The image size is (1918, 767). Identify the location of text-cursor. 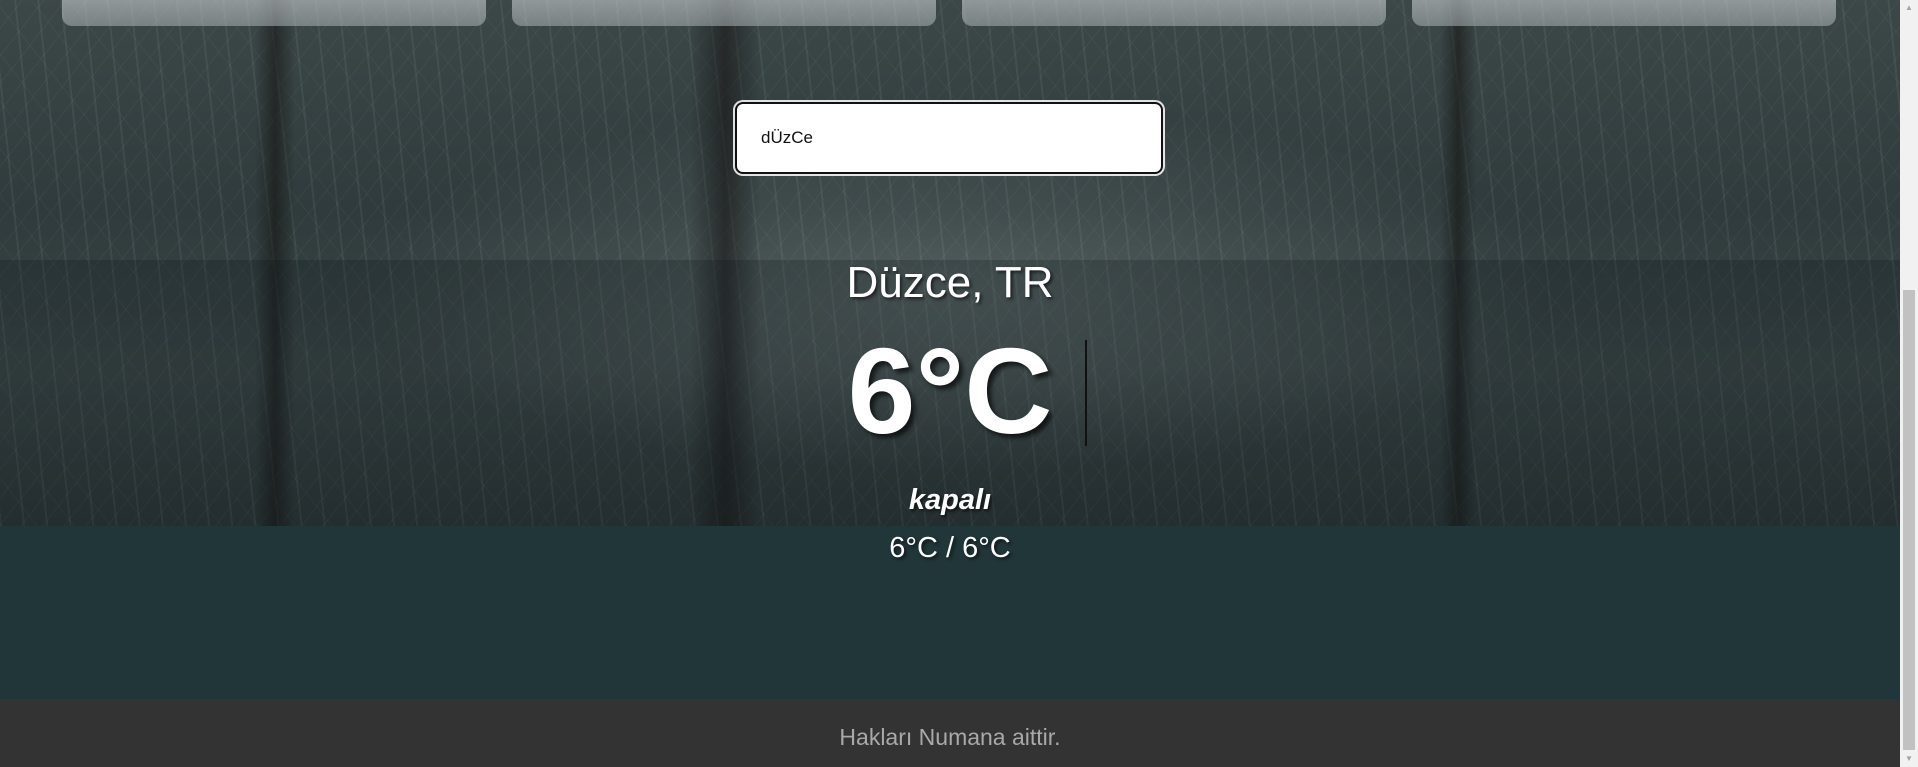
(1086, 393).